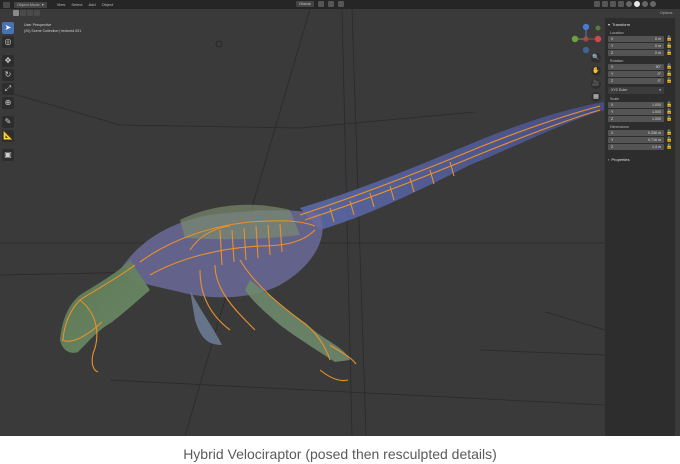 The height and width of the screenshot is (464, 680). I want to click on location-x-field: X0 m 🔓, so click(640, 39).